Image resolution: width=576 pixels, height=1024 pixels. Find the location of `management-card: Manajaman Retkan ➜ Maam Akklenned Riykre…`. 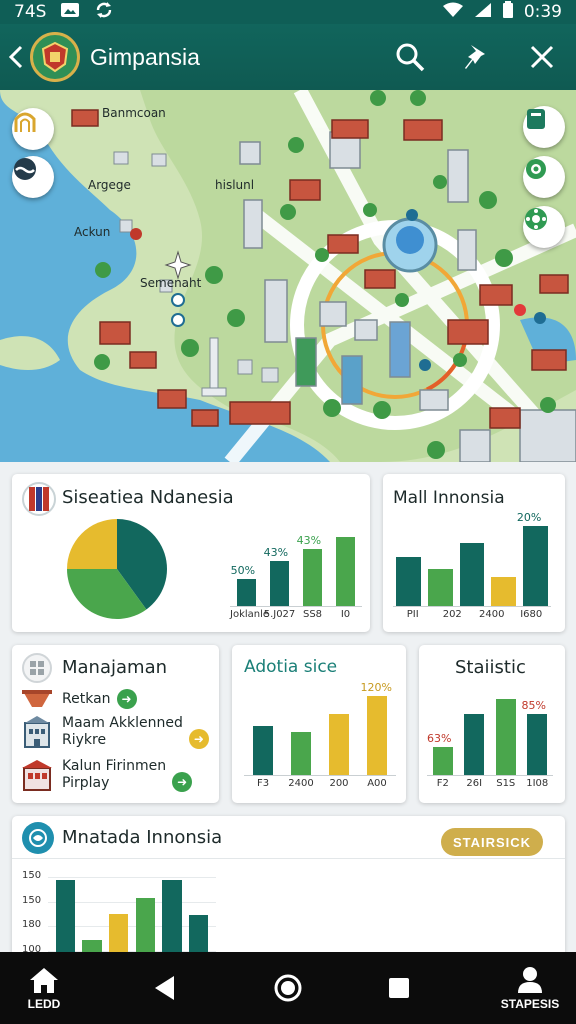

management-card: Manajaman Retkan ➜ Maam Akklenned Riykre… is located at coordinates (115, 724).